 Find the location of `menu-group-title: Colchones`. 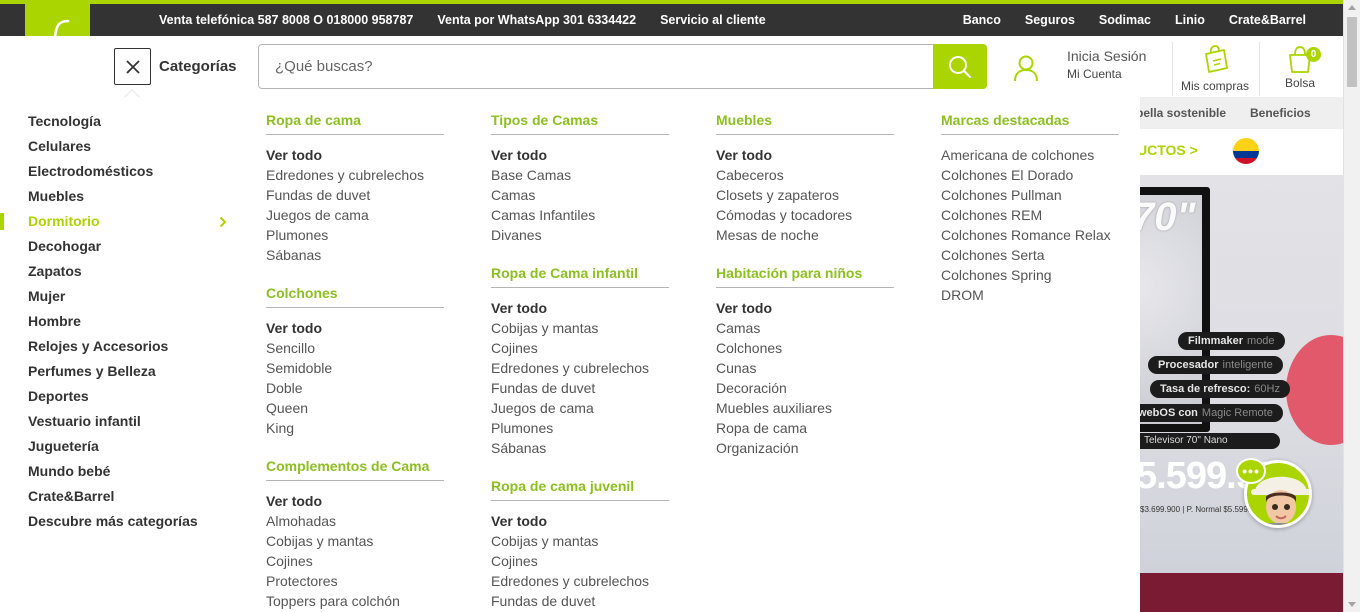

menu-group-title: Colchones is located at coordinates (355, 296).